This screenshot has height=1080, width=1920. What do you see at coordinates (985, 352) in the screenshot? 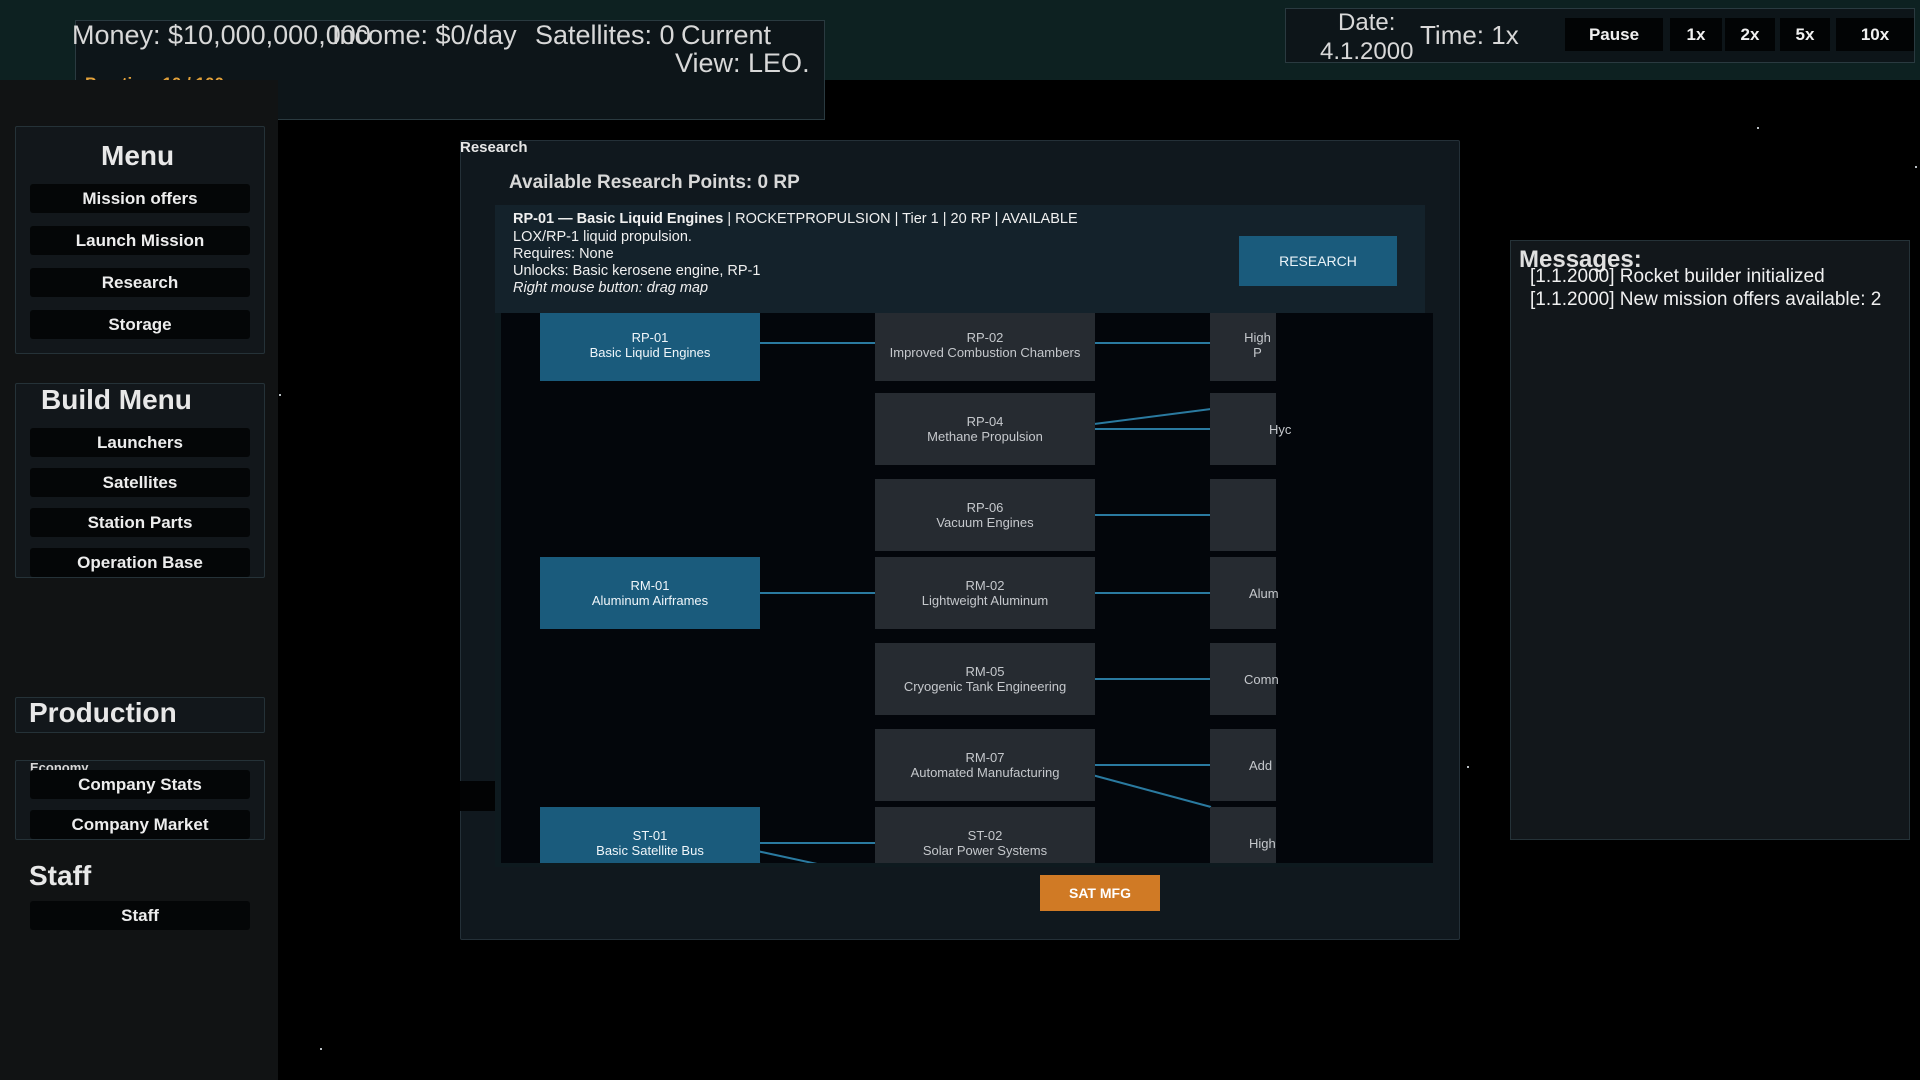
I see `node-name: Improved Combustion Chambers` at bounding box center [985, 352].